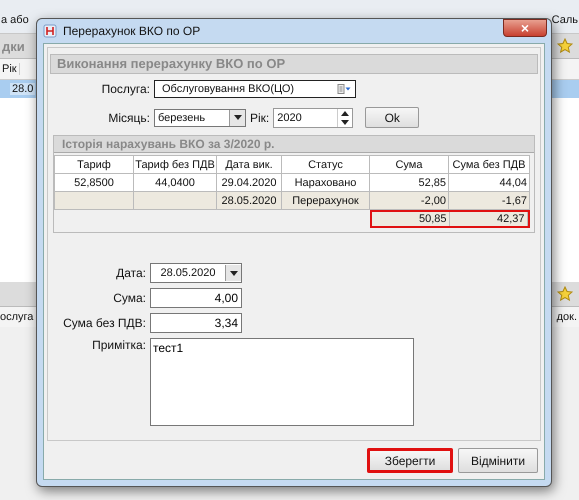 Image resolution: width=579 pixels, height=500 pixels. I want to click on year-spinner: 2020, so click(313, 118).